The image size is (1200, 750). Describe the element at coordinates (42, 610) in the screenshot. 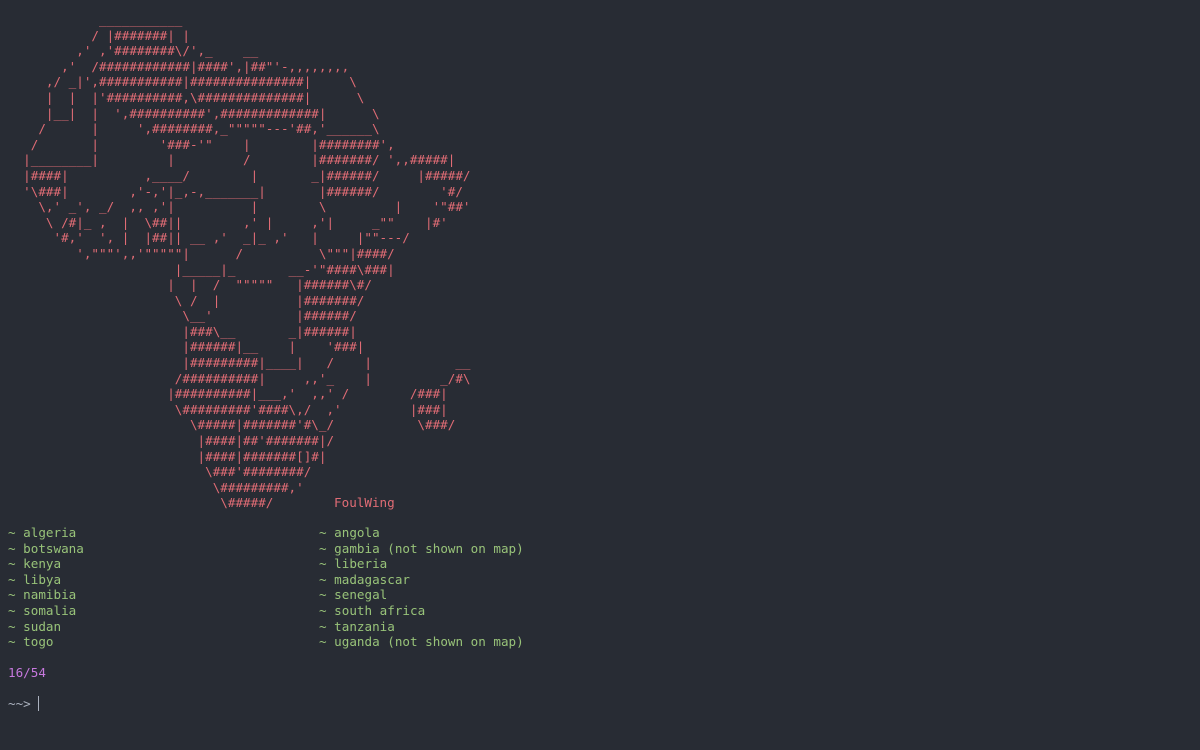

I see `country-entry: ~ somalia` at that location.